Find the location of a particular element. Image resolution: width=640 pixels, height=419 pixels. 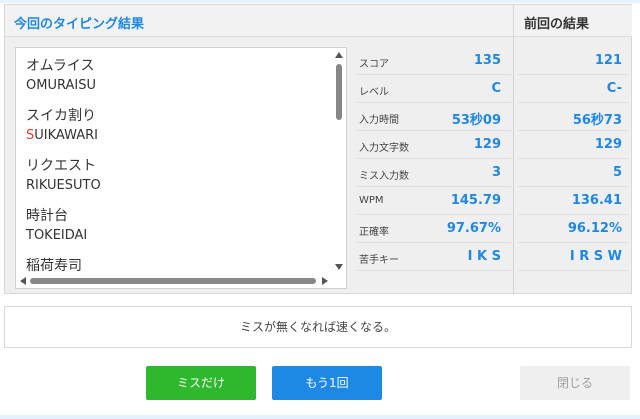

word-item: スイカ割り SUIKAWARI is located at coordinates (176, 131).